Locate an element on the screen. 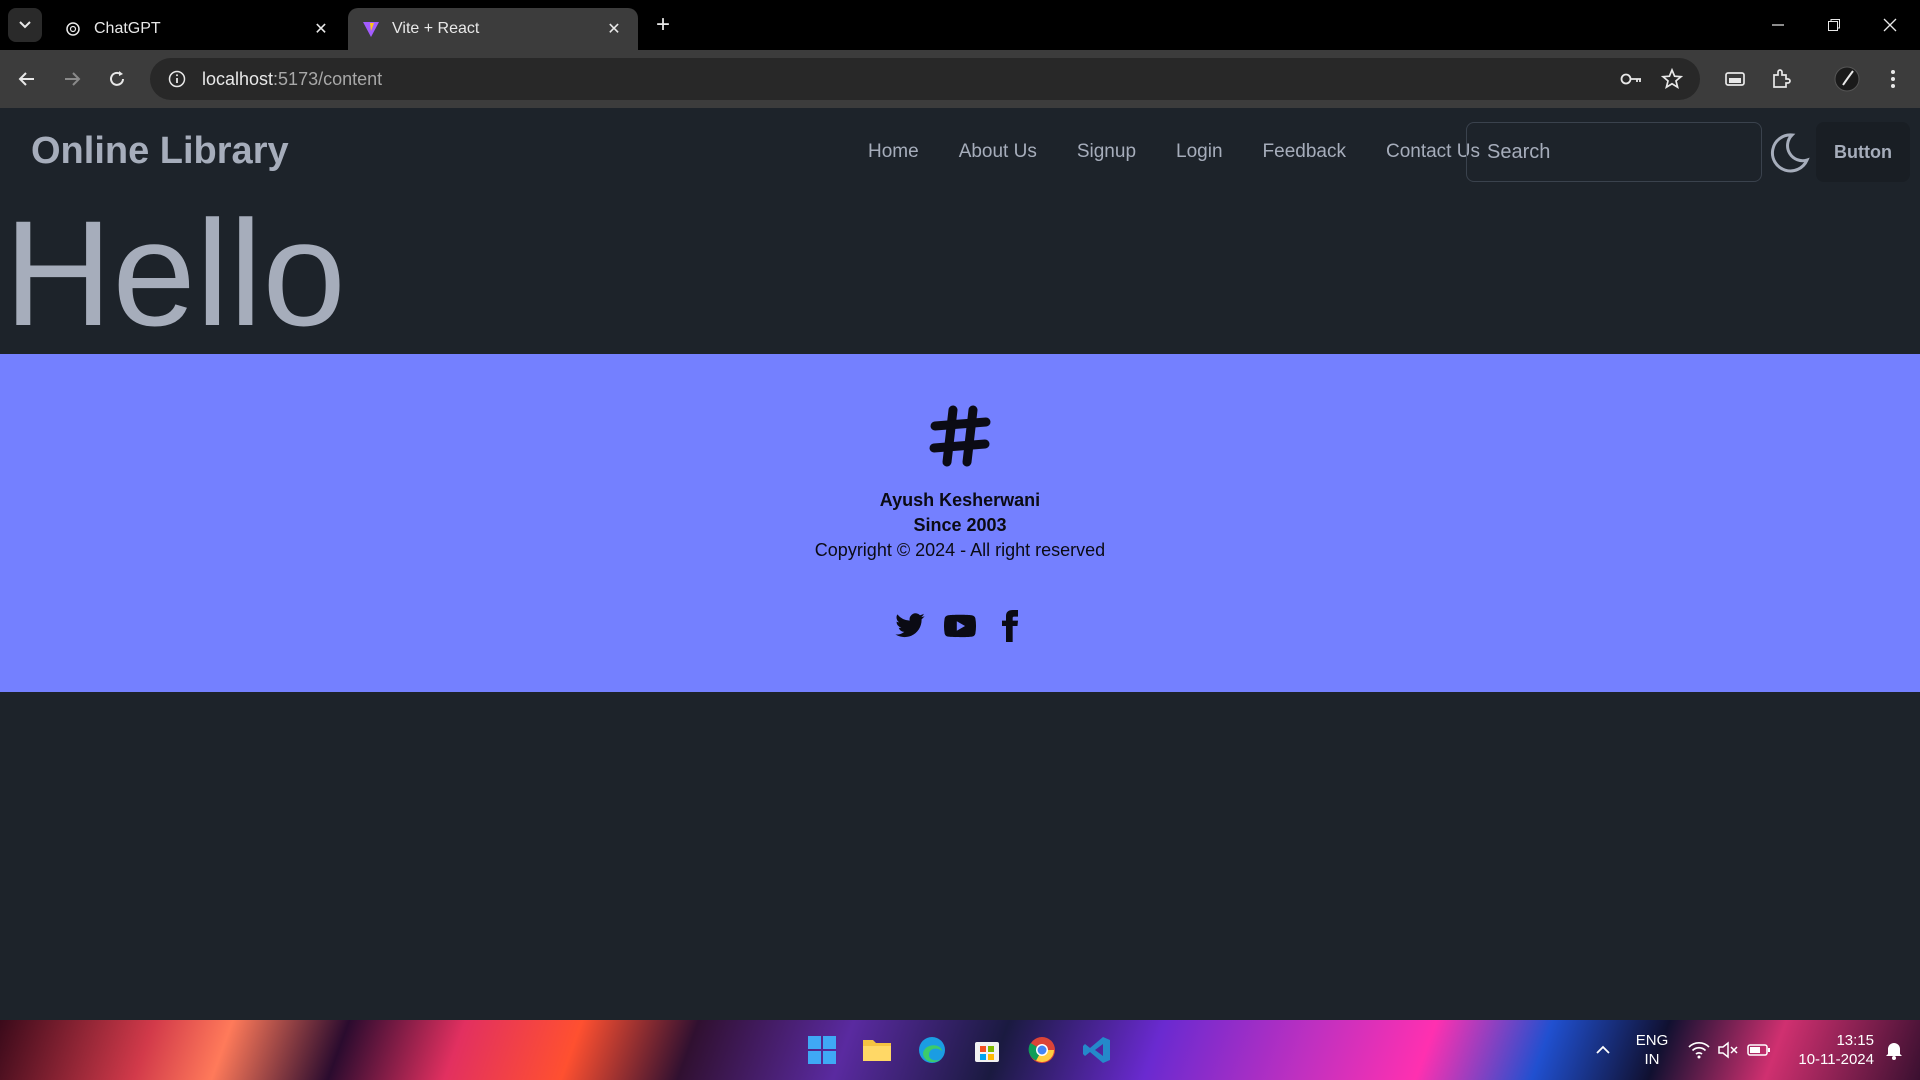  close-window-button is located at coordinates (1890, 25).